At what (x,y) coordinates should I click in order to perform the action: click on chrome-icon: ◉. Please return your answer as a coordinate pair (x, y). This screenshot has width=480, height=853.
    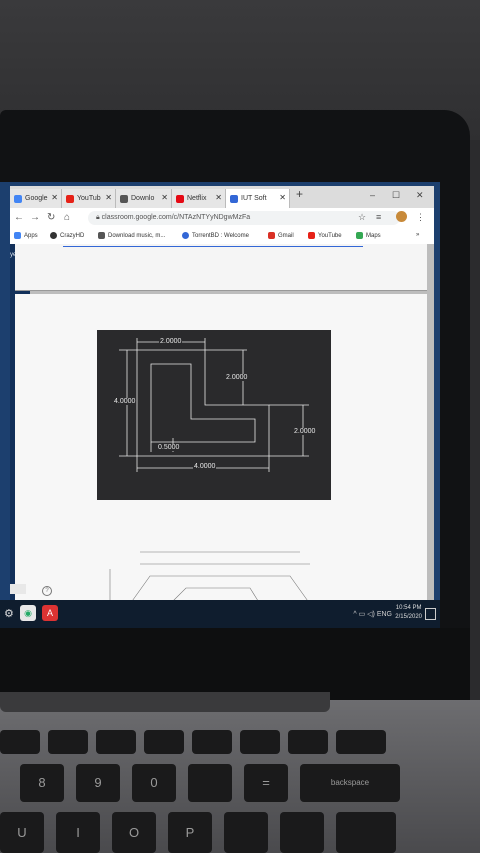
    Looking at the image, I should click on (28, 613).